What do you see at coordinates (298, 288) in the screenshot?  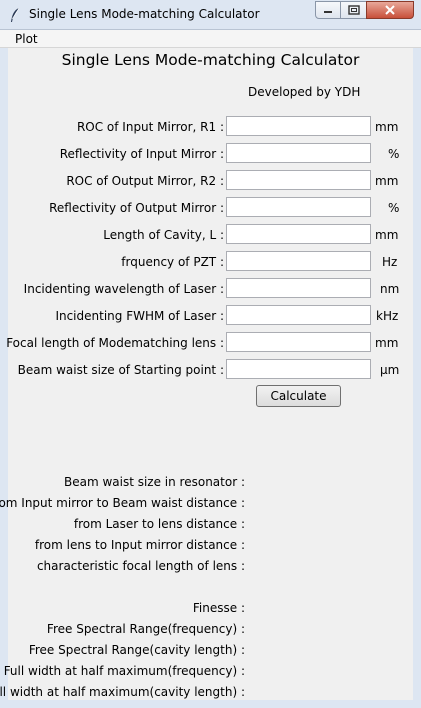 I see `laser-wavelength-field` at bounding box center [298, 288].